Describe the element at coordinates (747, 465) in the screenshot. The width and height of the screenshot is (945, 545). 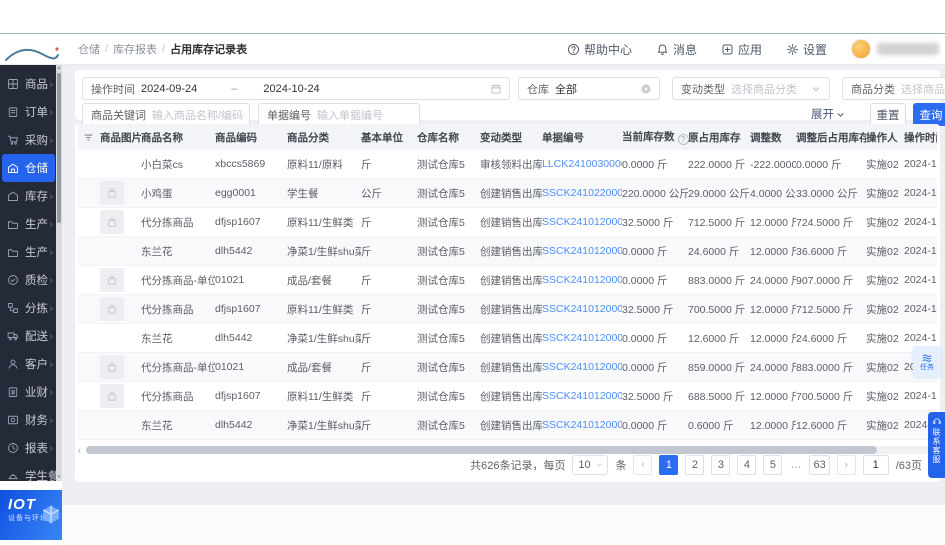
I see `page-button-4: 4` at that location.